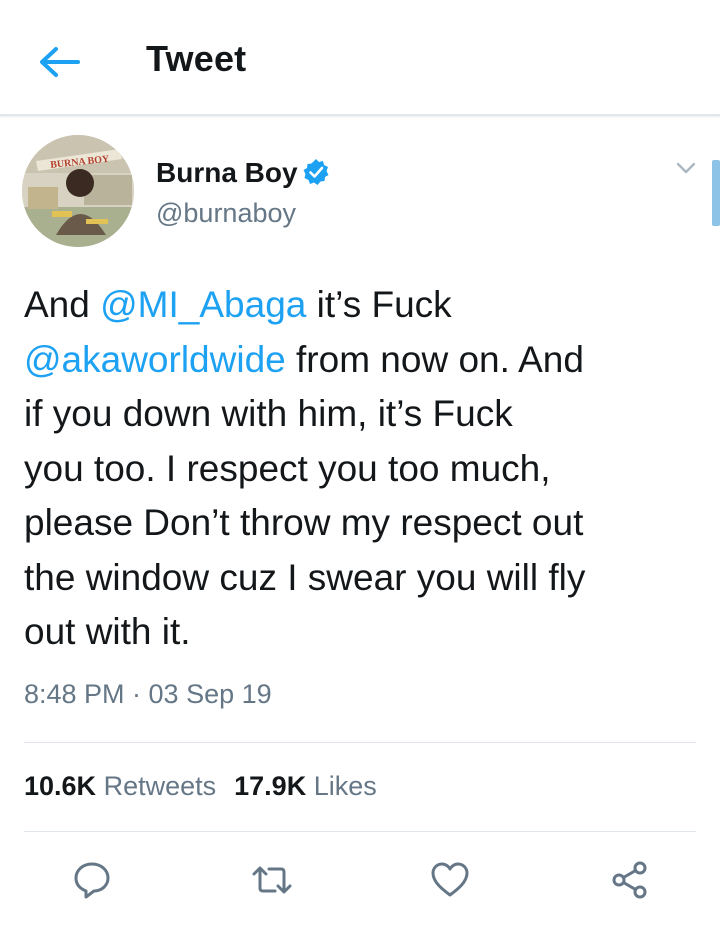  What do you see at coordinates (268, 413) in the screenshot?
I see `tweet-text-segment: if you down with him, it’s Fuck` at bounding box center [268, 413].